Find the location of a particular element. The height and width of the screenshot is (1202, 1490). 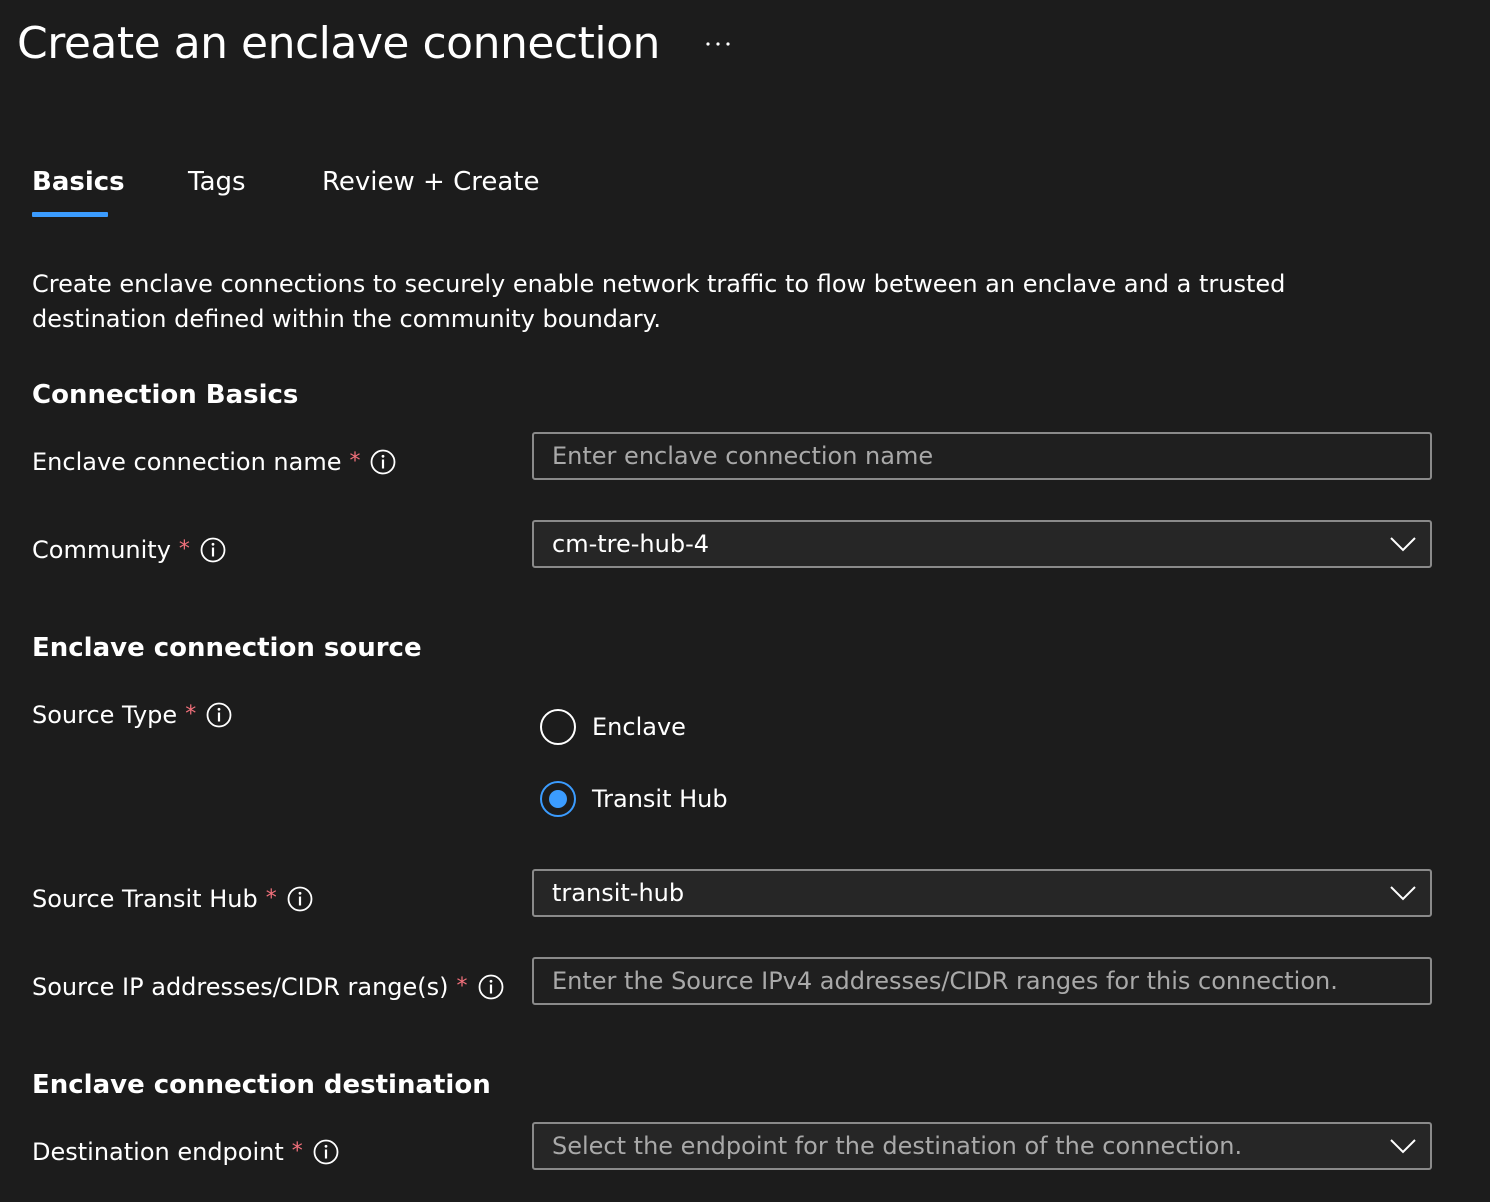

section-heading-connection-basics: Connection Basics is located at coordinates (165, 395).